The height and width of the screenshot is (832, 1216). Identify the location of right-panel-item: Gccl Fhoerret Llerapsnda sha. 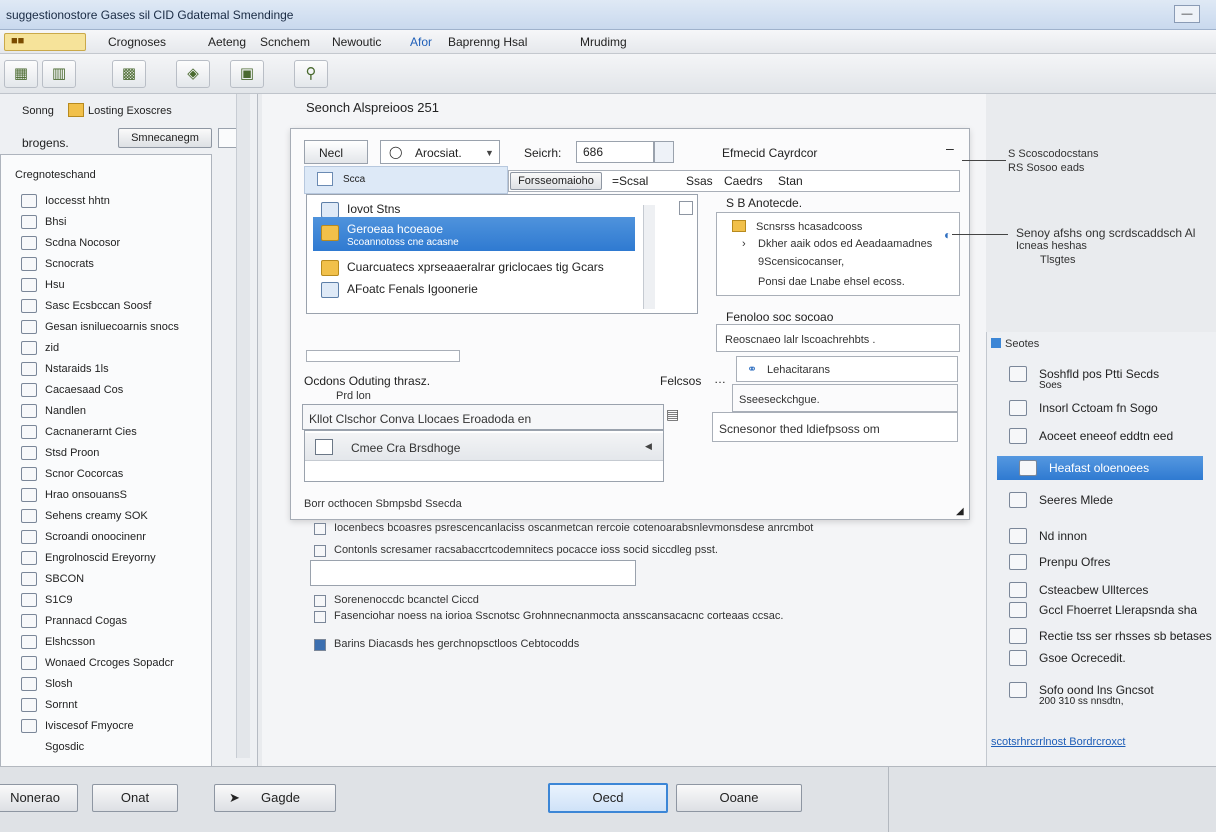
(1101, 610).